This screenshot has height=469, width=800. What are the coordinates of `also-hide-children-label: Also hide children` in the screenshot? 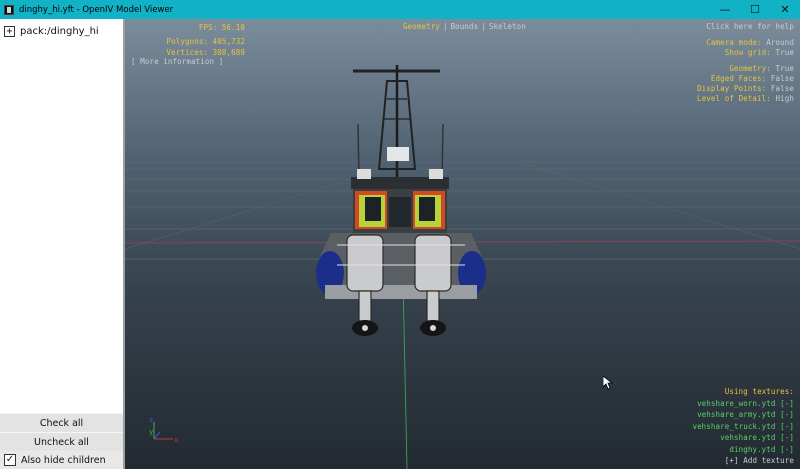 It's located at (63, 460).